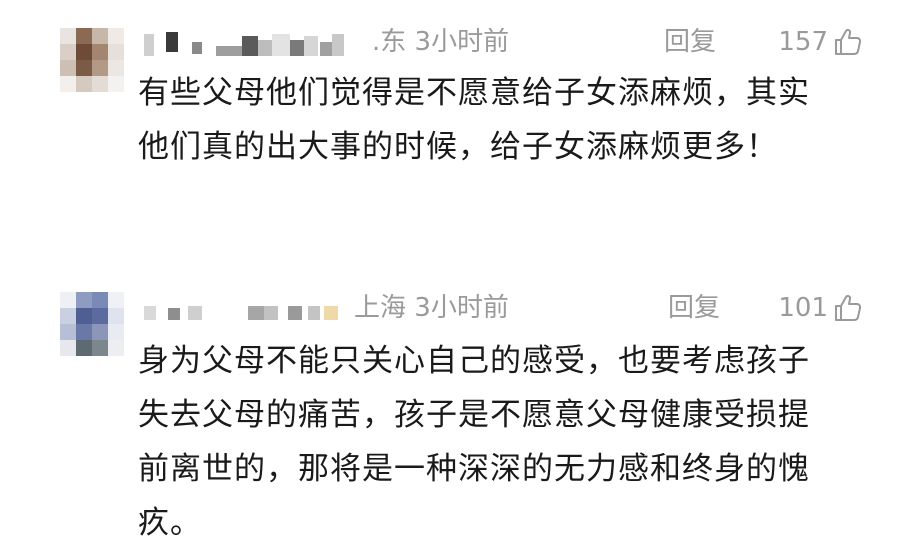 The width and height of the screenshot is (900, 550). I want to click on comment-location: 上海, so click(380, 308).